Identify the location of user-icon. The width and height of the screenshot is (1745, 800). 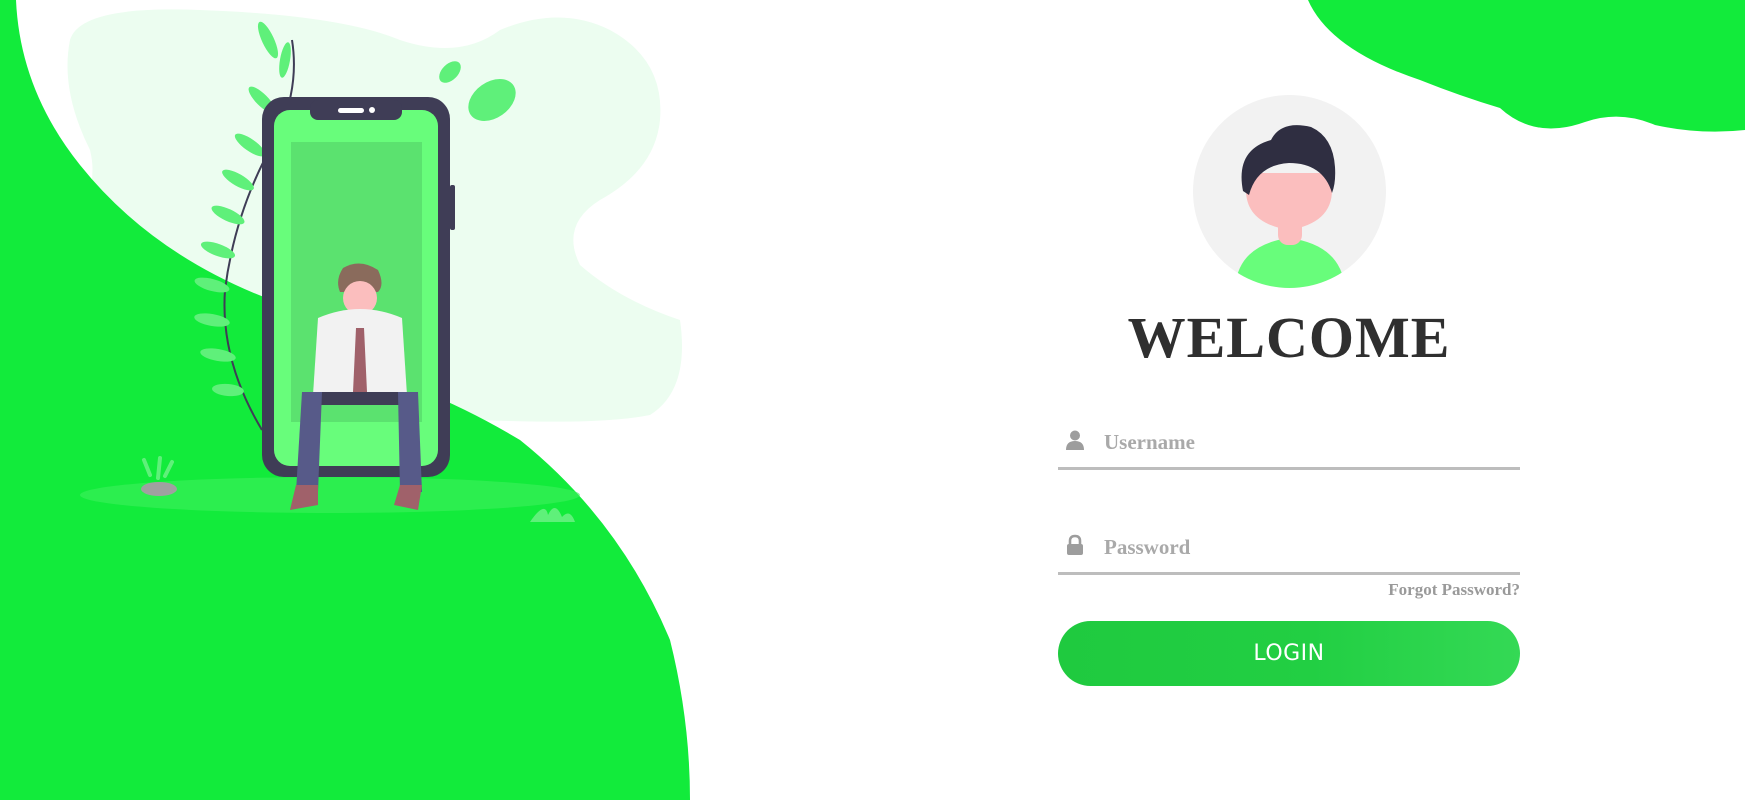
(1075, 440).